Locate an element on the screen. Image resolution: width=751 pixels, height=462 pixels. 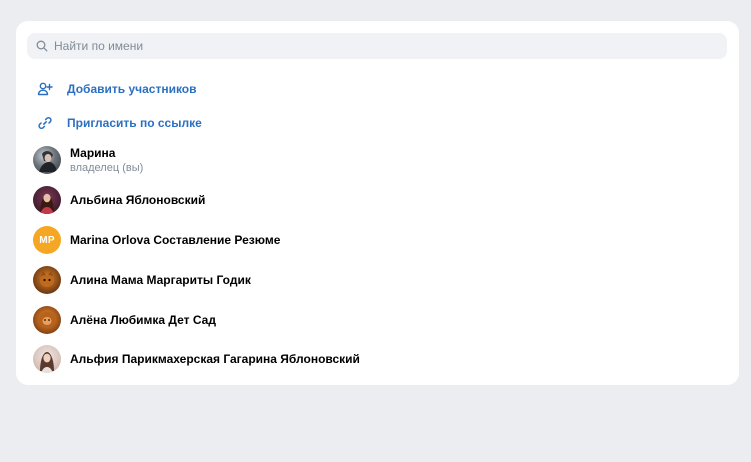
add-members-label: Добавить участников is located at coordinates (132, 89).